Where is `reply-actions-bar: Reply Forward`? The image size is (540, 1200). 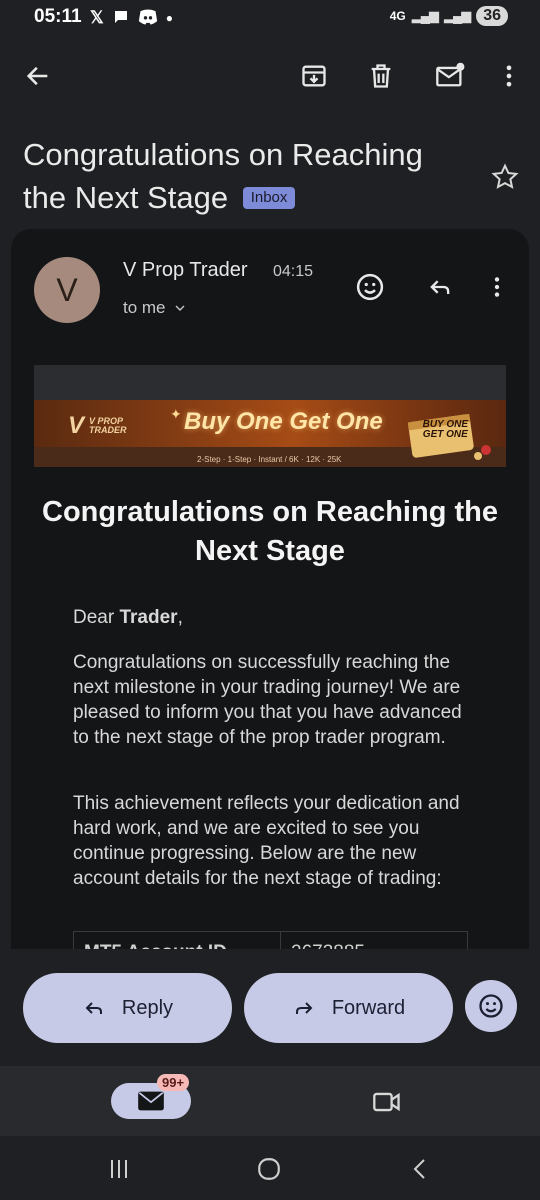
reply-actions-bar: Reply Forward is located at coordinates (270, 1007).